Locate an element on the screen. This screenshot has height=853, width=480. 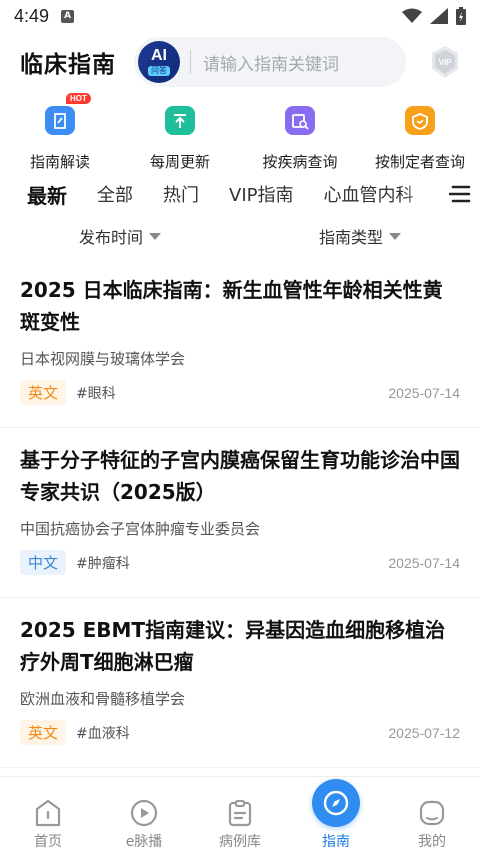
home-icon is located at coordinates (48, 813).